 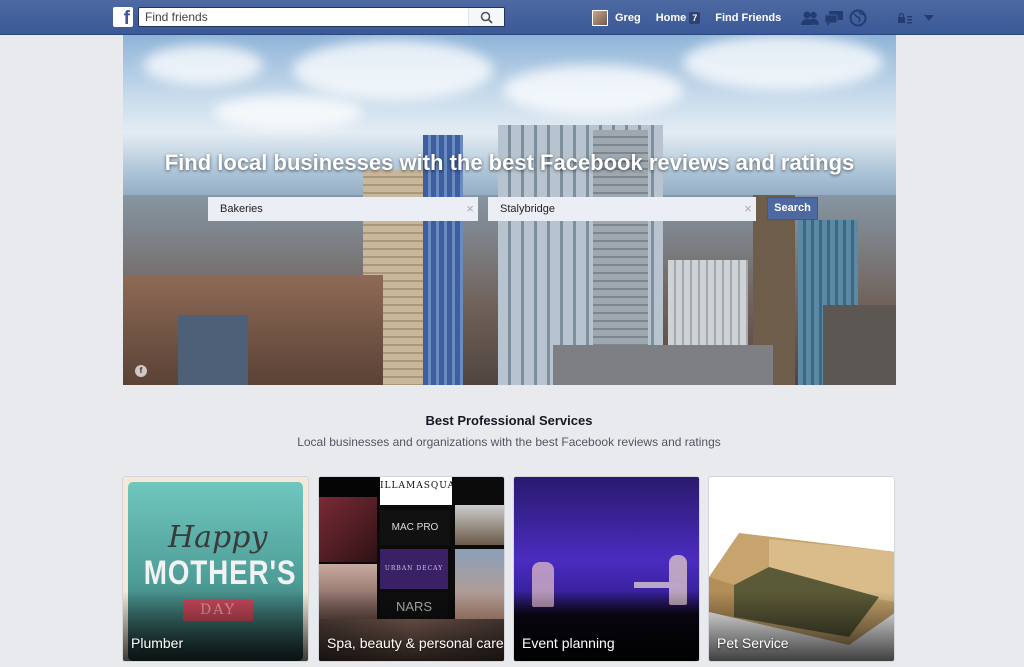 What do you see at coordinates (568, 643) in the screenshot?
I see `card-label: Event planning` at bounding box center [568, 643].